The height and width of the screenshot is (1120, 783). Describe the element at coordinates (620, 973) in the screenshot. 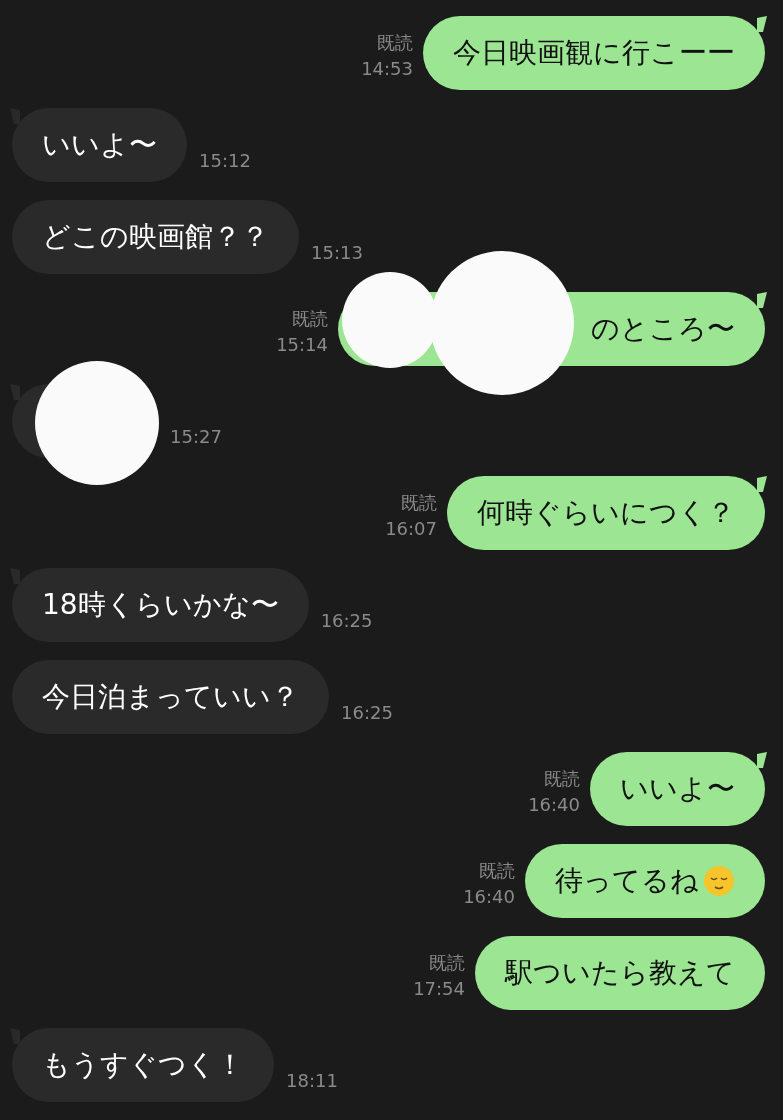

I see `message-text: 駅ついたら教えて` at that location.